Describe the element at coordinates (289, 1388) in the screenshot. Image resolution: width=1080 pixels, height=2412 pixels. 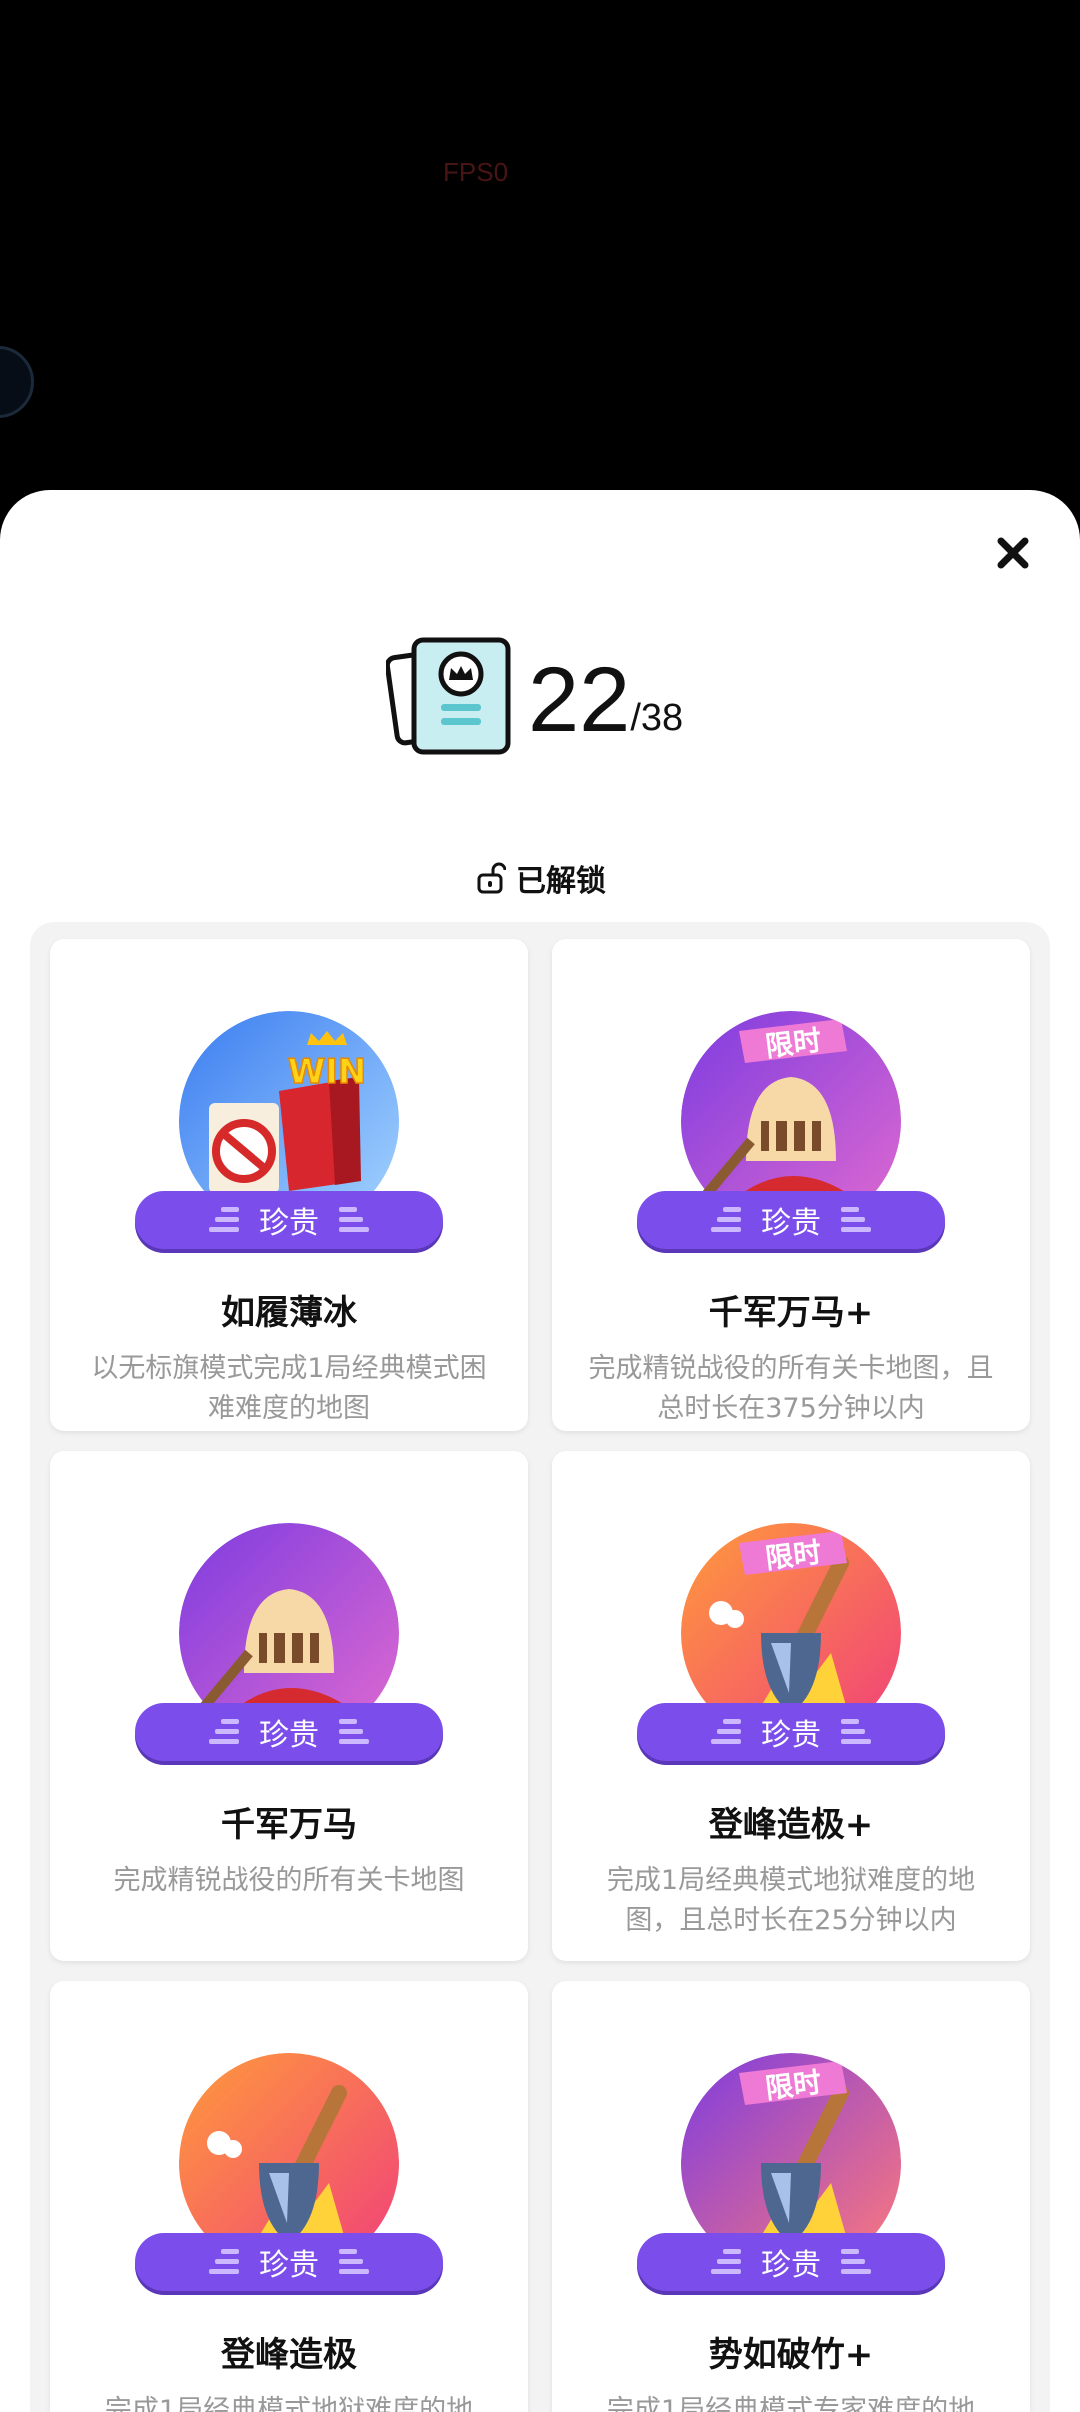
I see `achievement-description: 以无标旗模式完成1局经典模式困难难度的地图` at that location.